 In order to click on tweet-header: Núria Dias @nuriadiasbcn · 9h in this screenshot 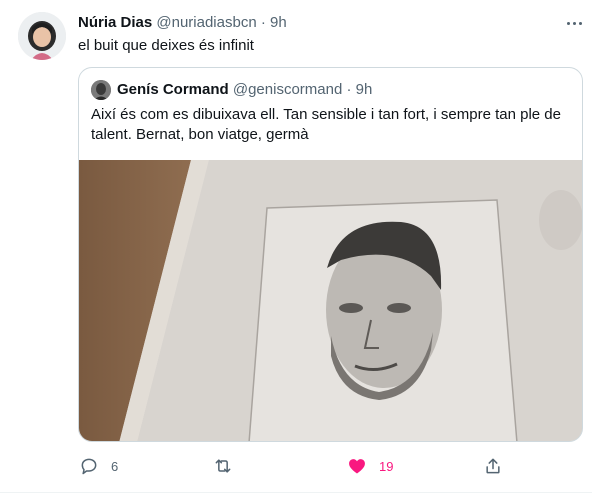, I will do `click(182, 23)`.